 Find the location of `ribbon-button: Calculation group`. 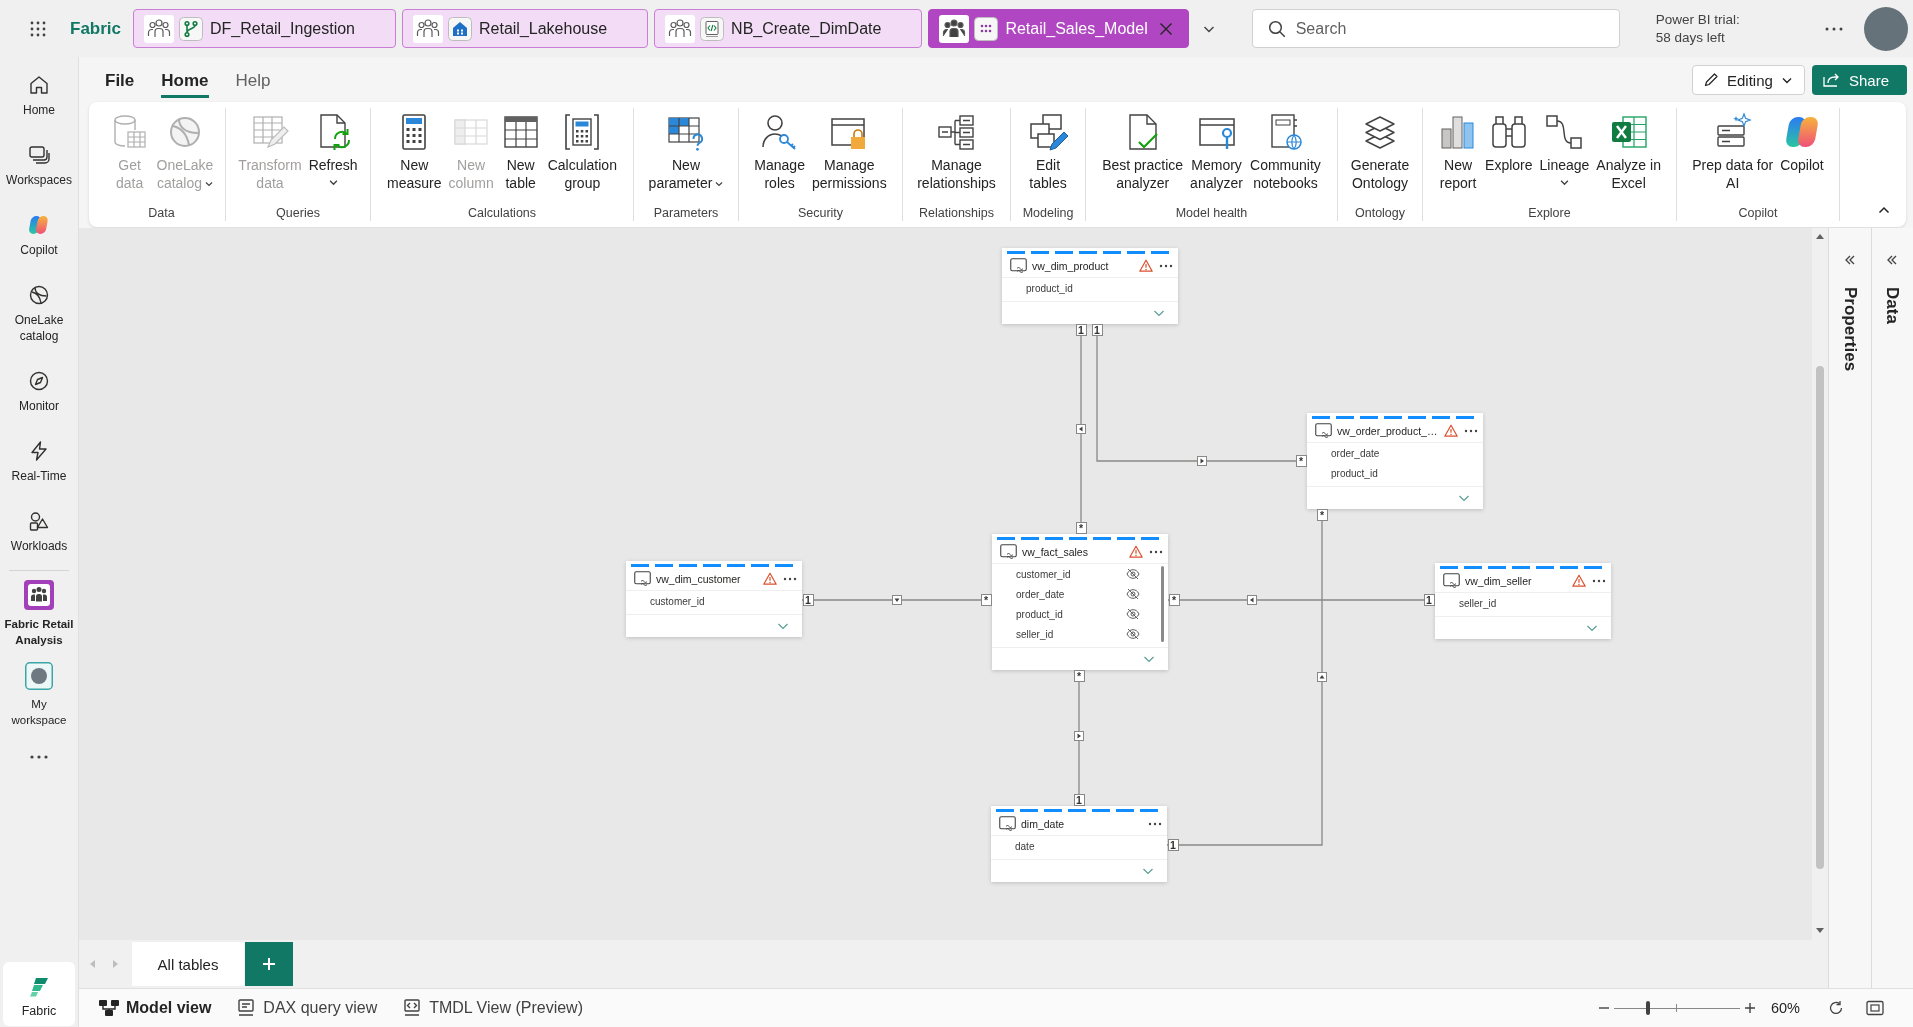

ribbon-button: Calculation group is located at coordinates (582, 156).